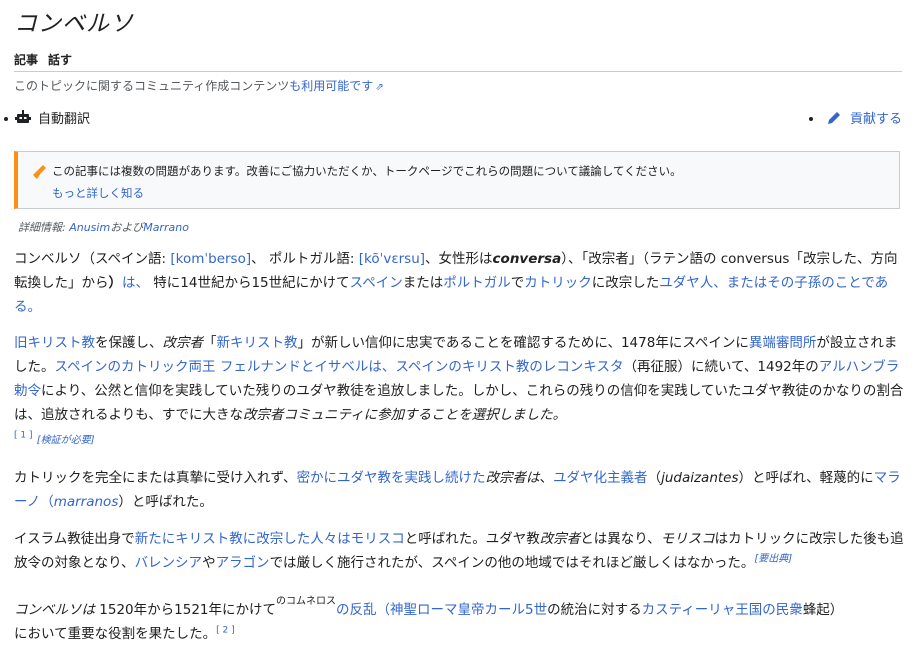 The width and height of the screenshot is (918, 658). I want to click on link-new-christian: 新キリスト教, so click(257, 343).